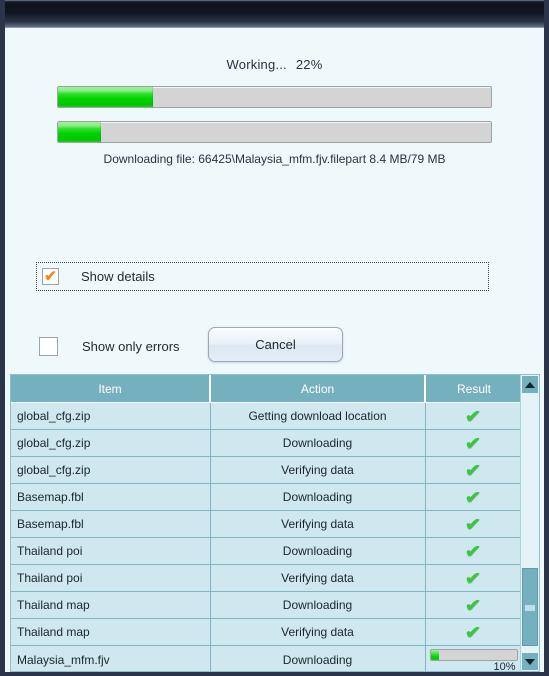 The image size is (549, 676). I want to click on scrollbar-grip-icon, so click(530, 608).